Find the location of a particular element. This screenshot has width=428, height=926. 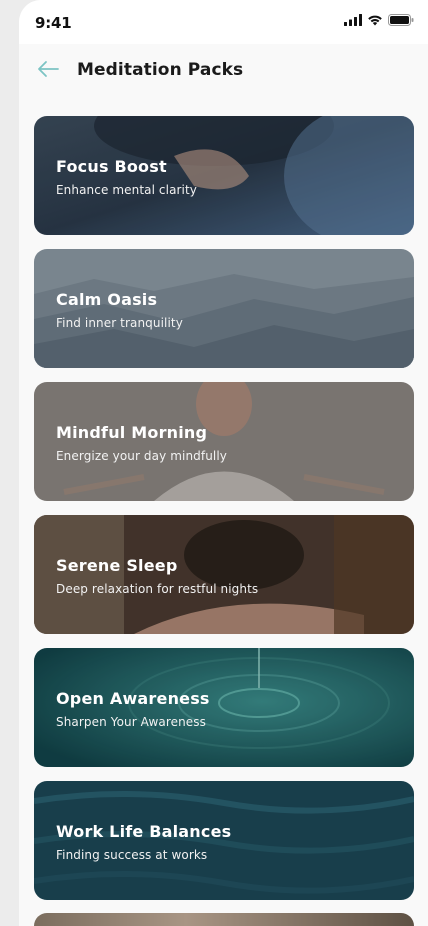

pack-name: Calm Oasis is located at coordinates (107, 299).